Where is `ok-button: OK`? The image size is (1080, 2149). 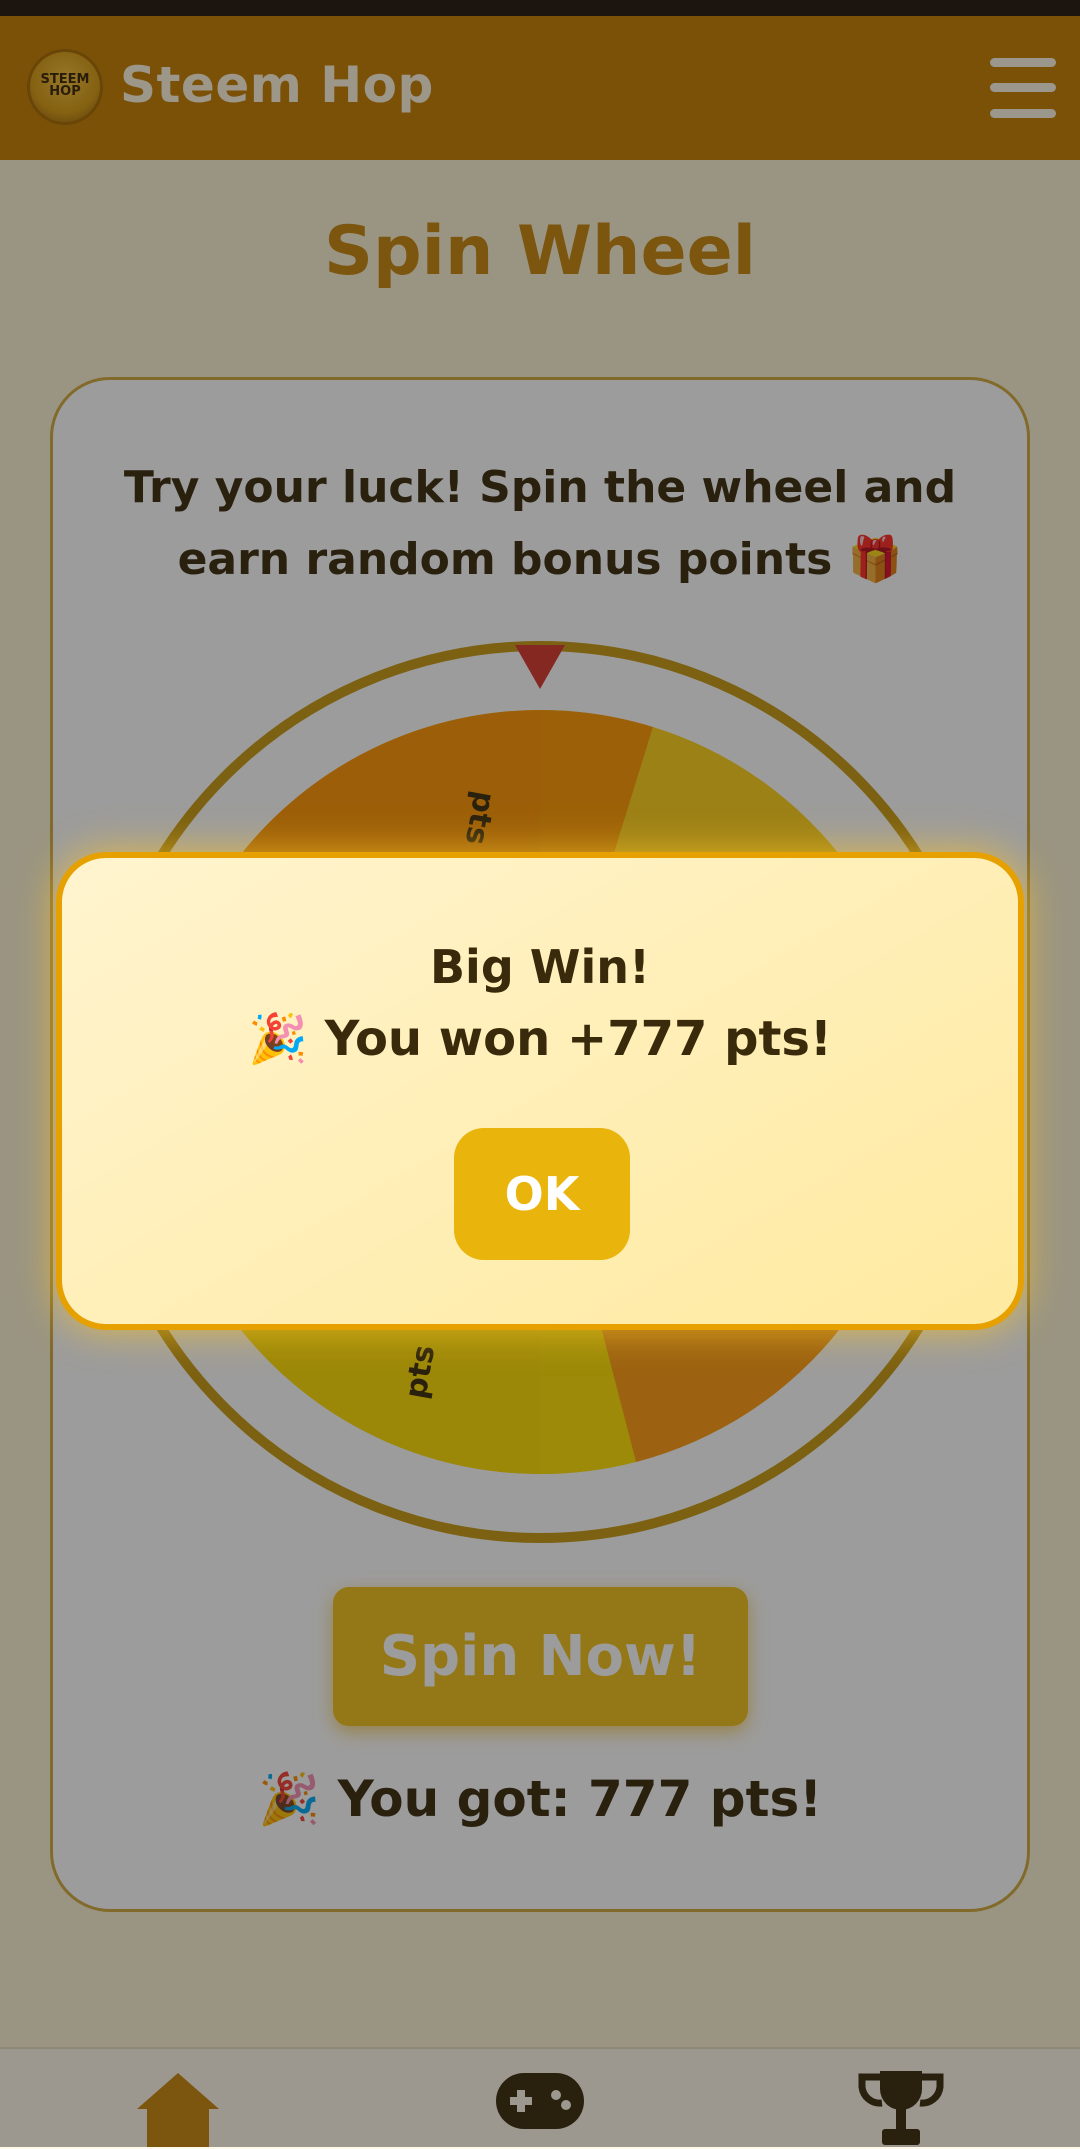
ok-button: OK is located at coordinates (542, 1194).